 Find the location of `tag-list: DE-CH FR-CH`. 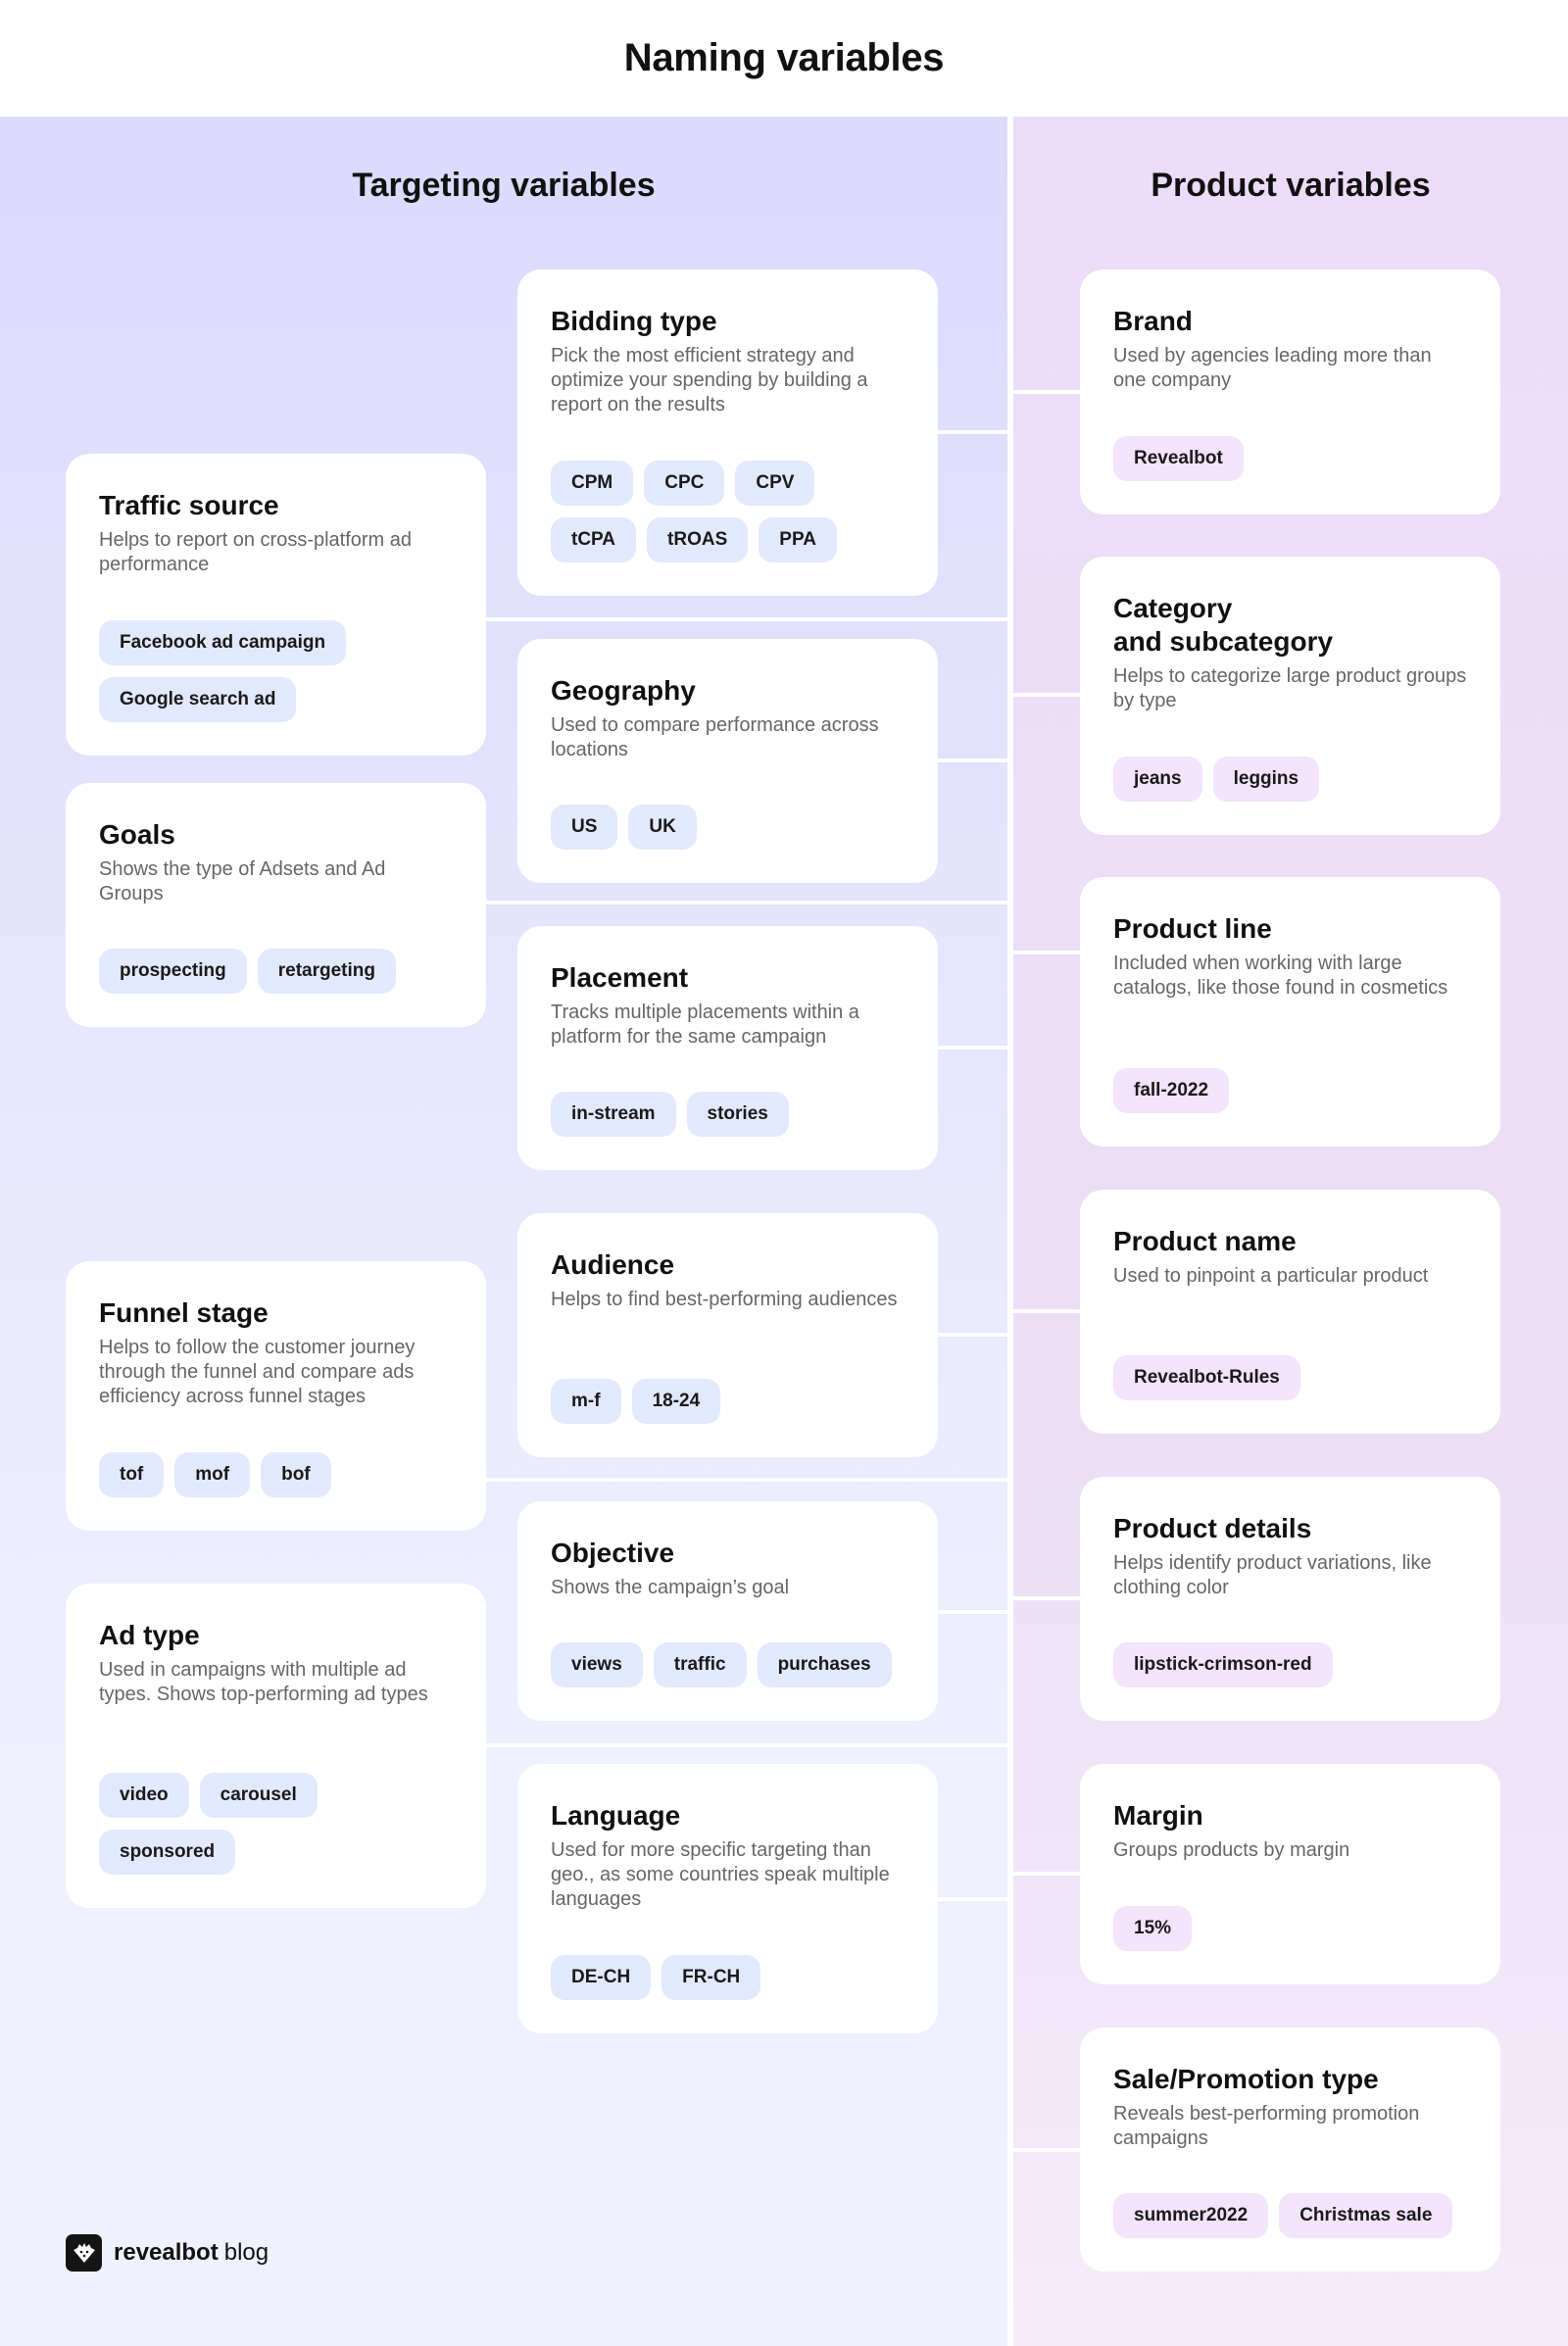

tag-list: DE-CH FR-CH is located at coordinates (728, 1977).